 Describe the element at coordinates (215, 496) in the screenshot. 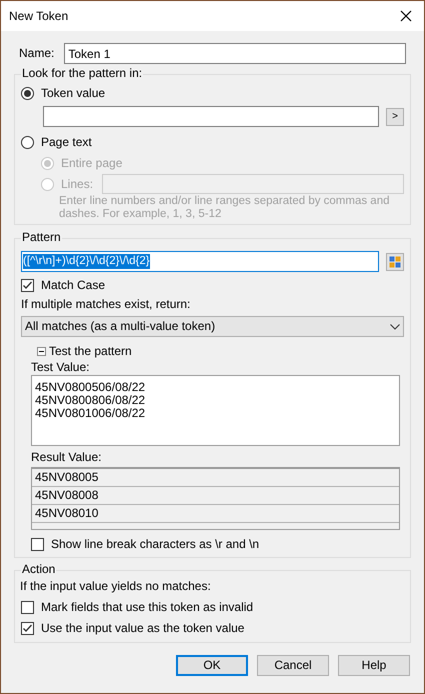

I see `result-row: 45NV08008` at that location.